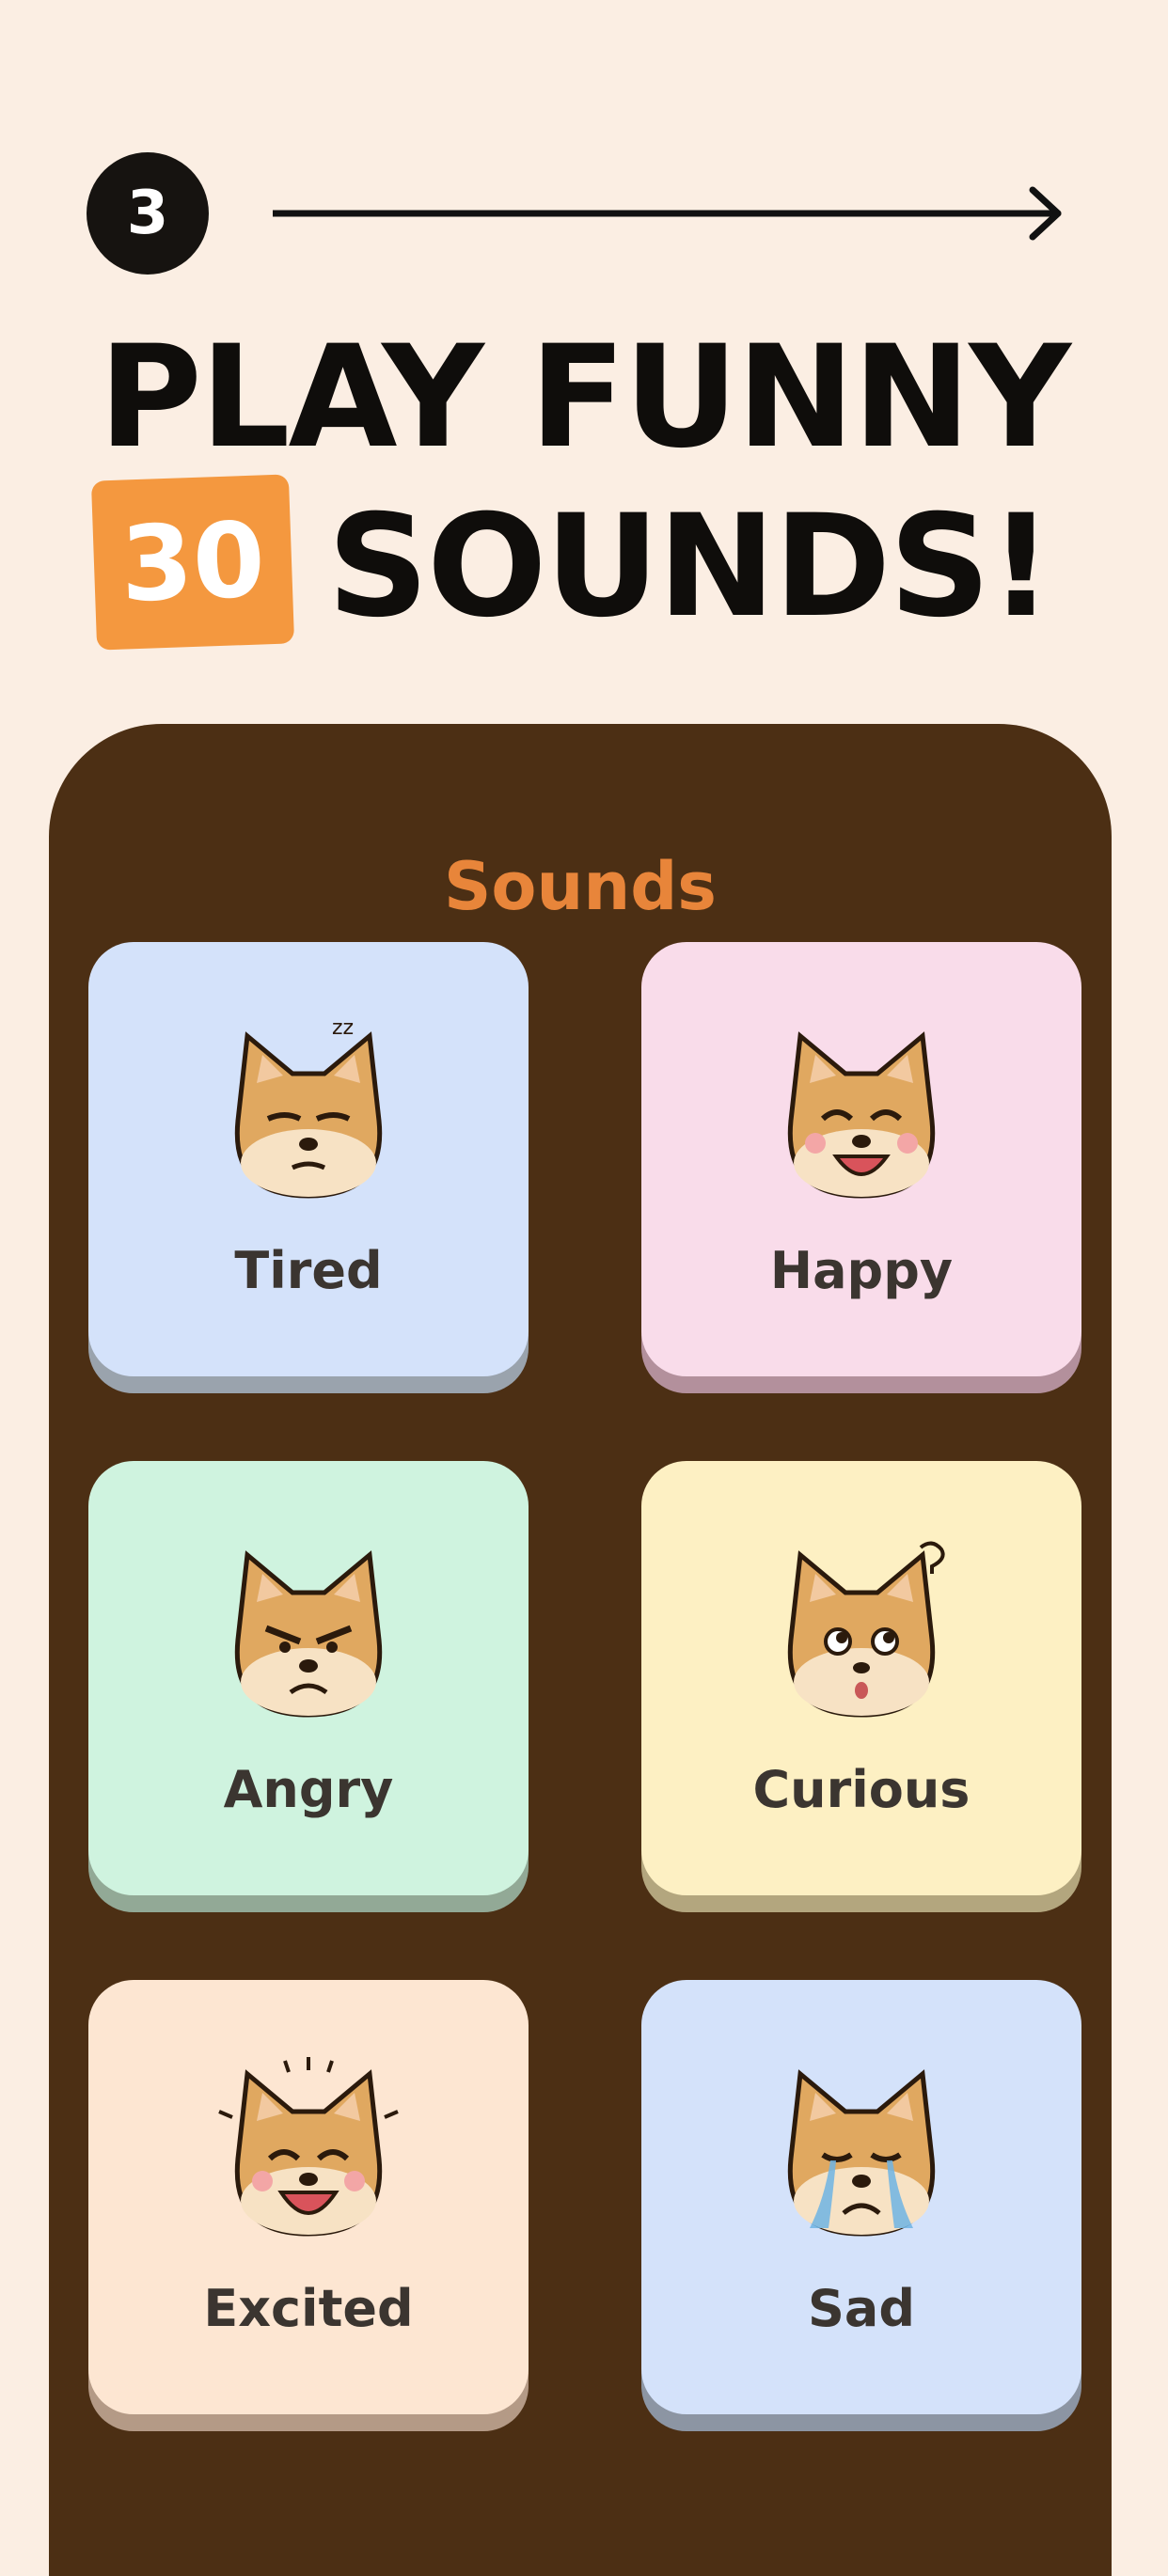  What do you see at coordinates (690, 567) in the screenshot?
I see `headline-sounds: SOUNDS!` at bounding box center [690, 567].